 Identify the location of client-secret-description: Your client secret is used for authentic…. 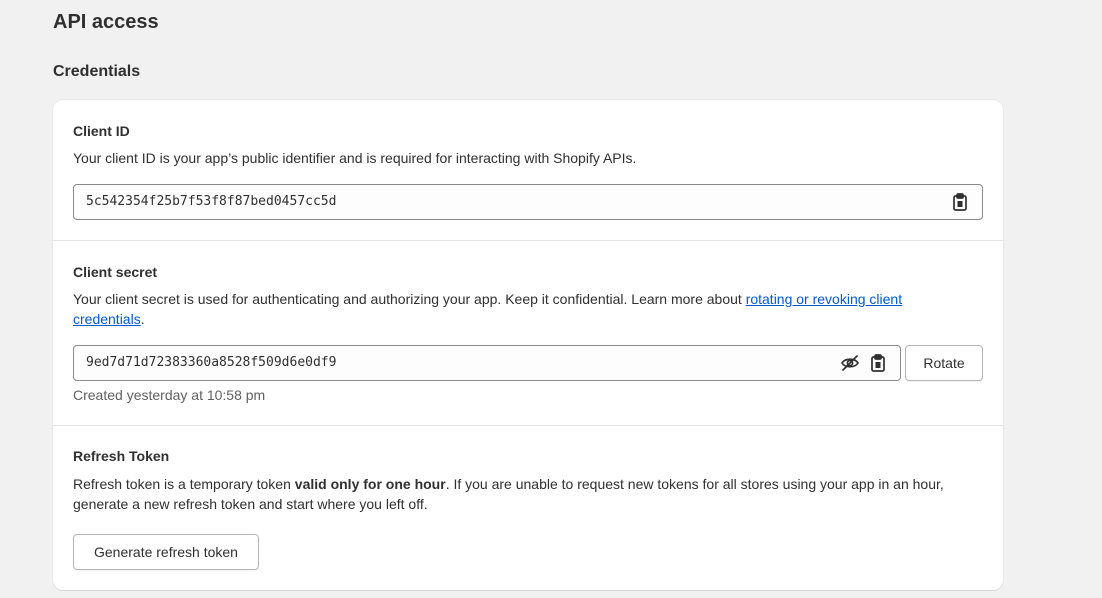
(523, 309).